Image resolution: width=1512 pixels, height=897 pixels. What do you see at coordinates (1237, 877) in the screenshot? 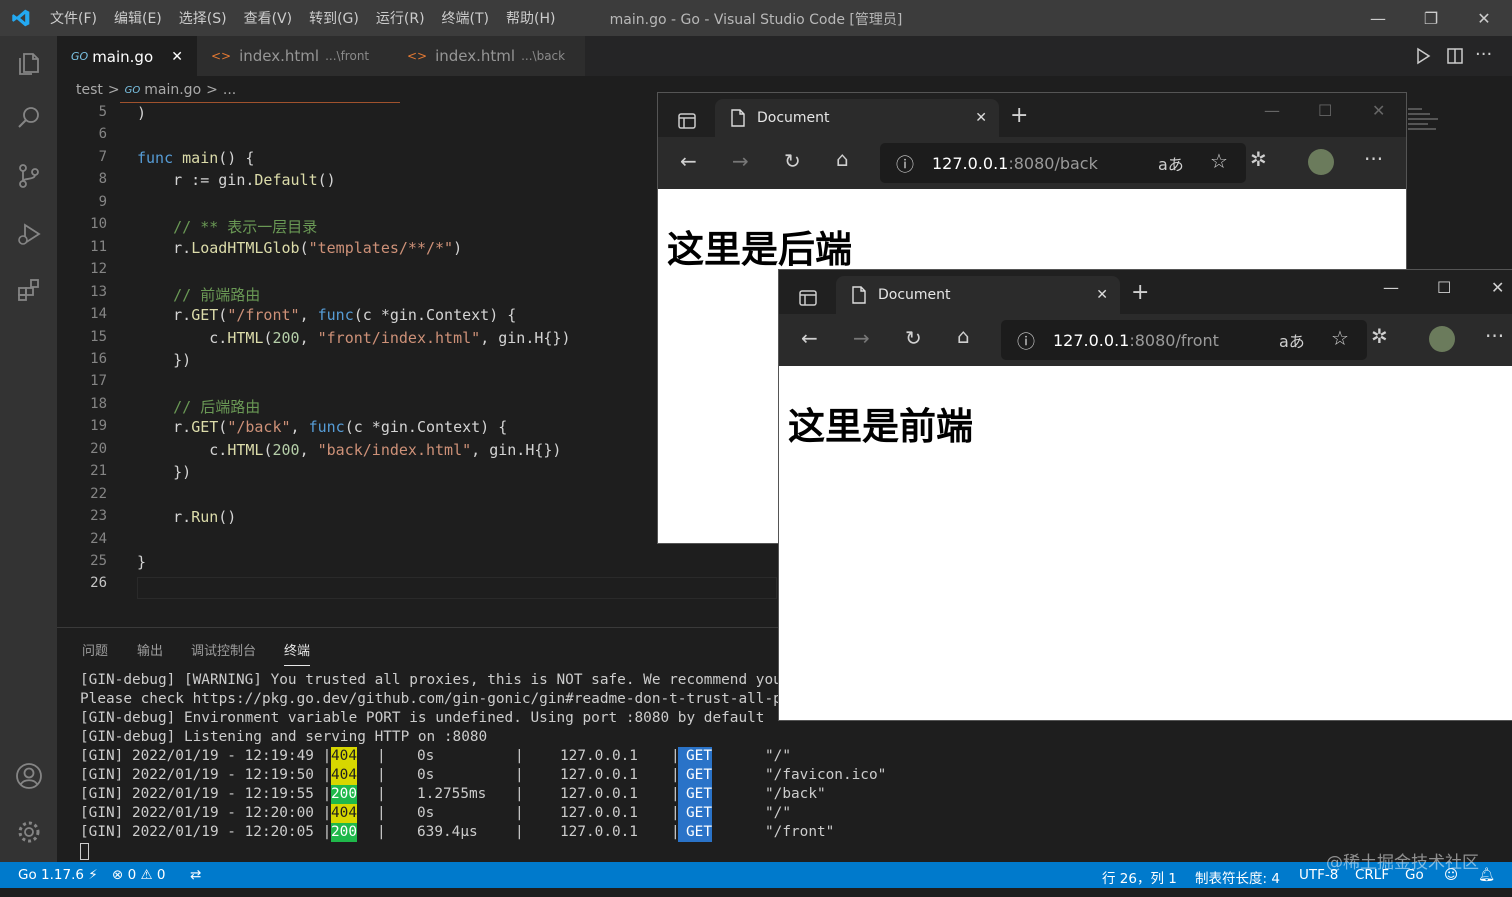
I see `tab-size: 制表符长度: 4` at bounding box center [1237, 877].